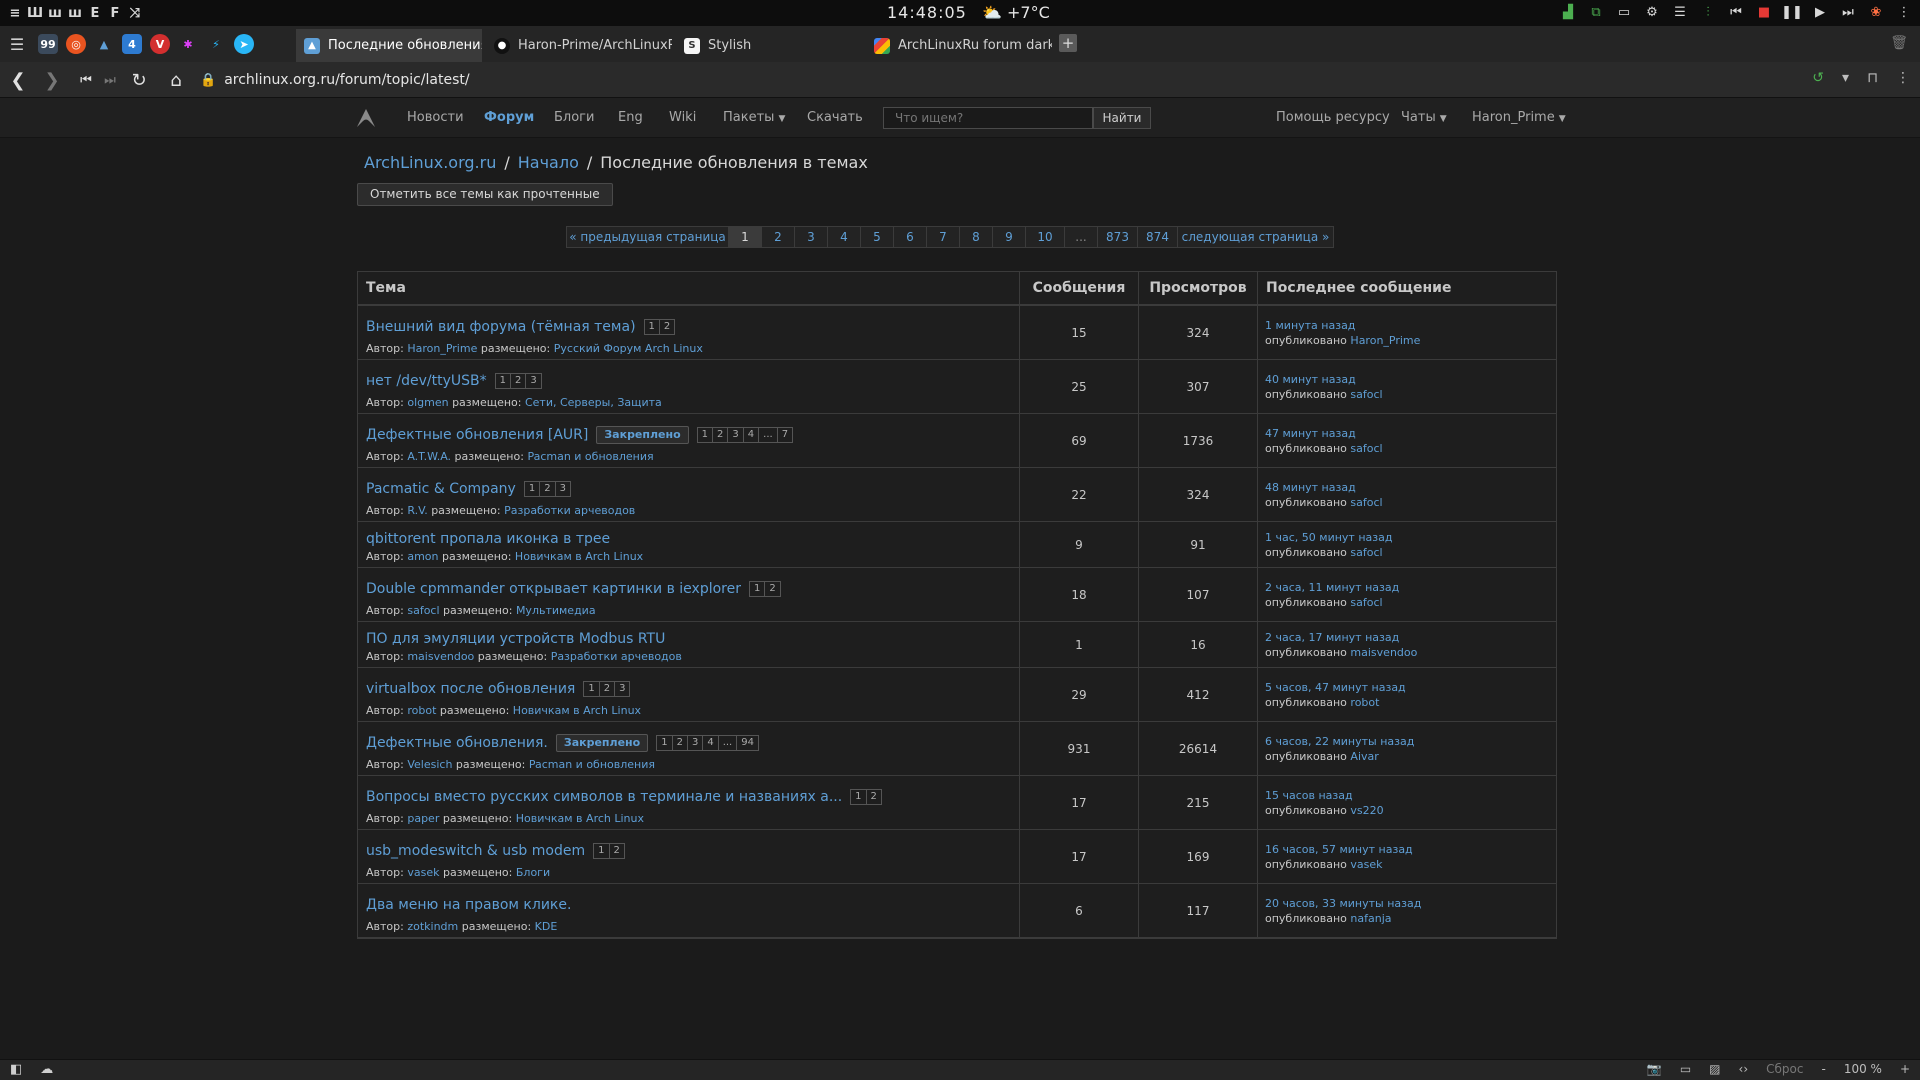  Describe the element at coordinates (1905, 1069) in the screenshot. I see `zoom-in-button: +` at that location.